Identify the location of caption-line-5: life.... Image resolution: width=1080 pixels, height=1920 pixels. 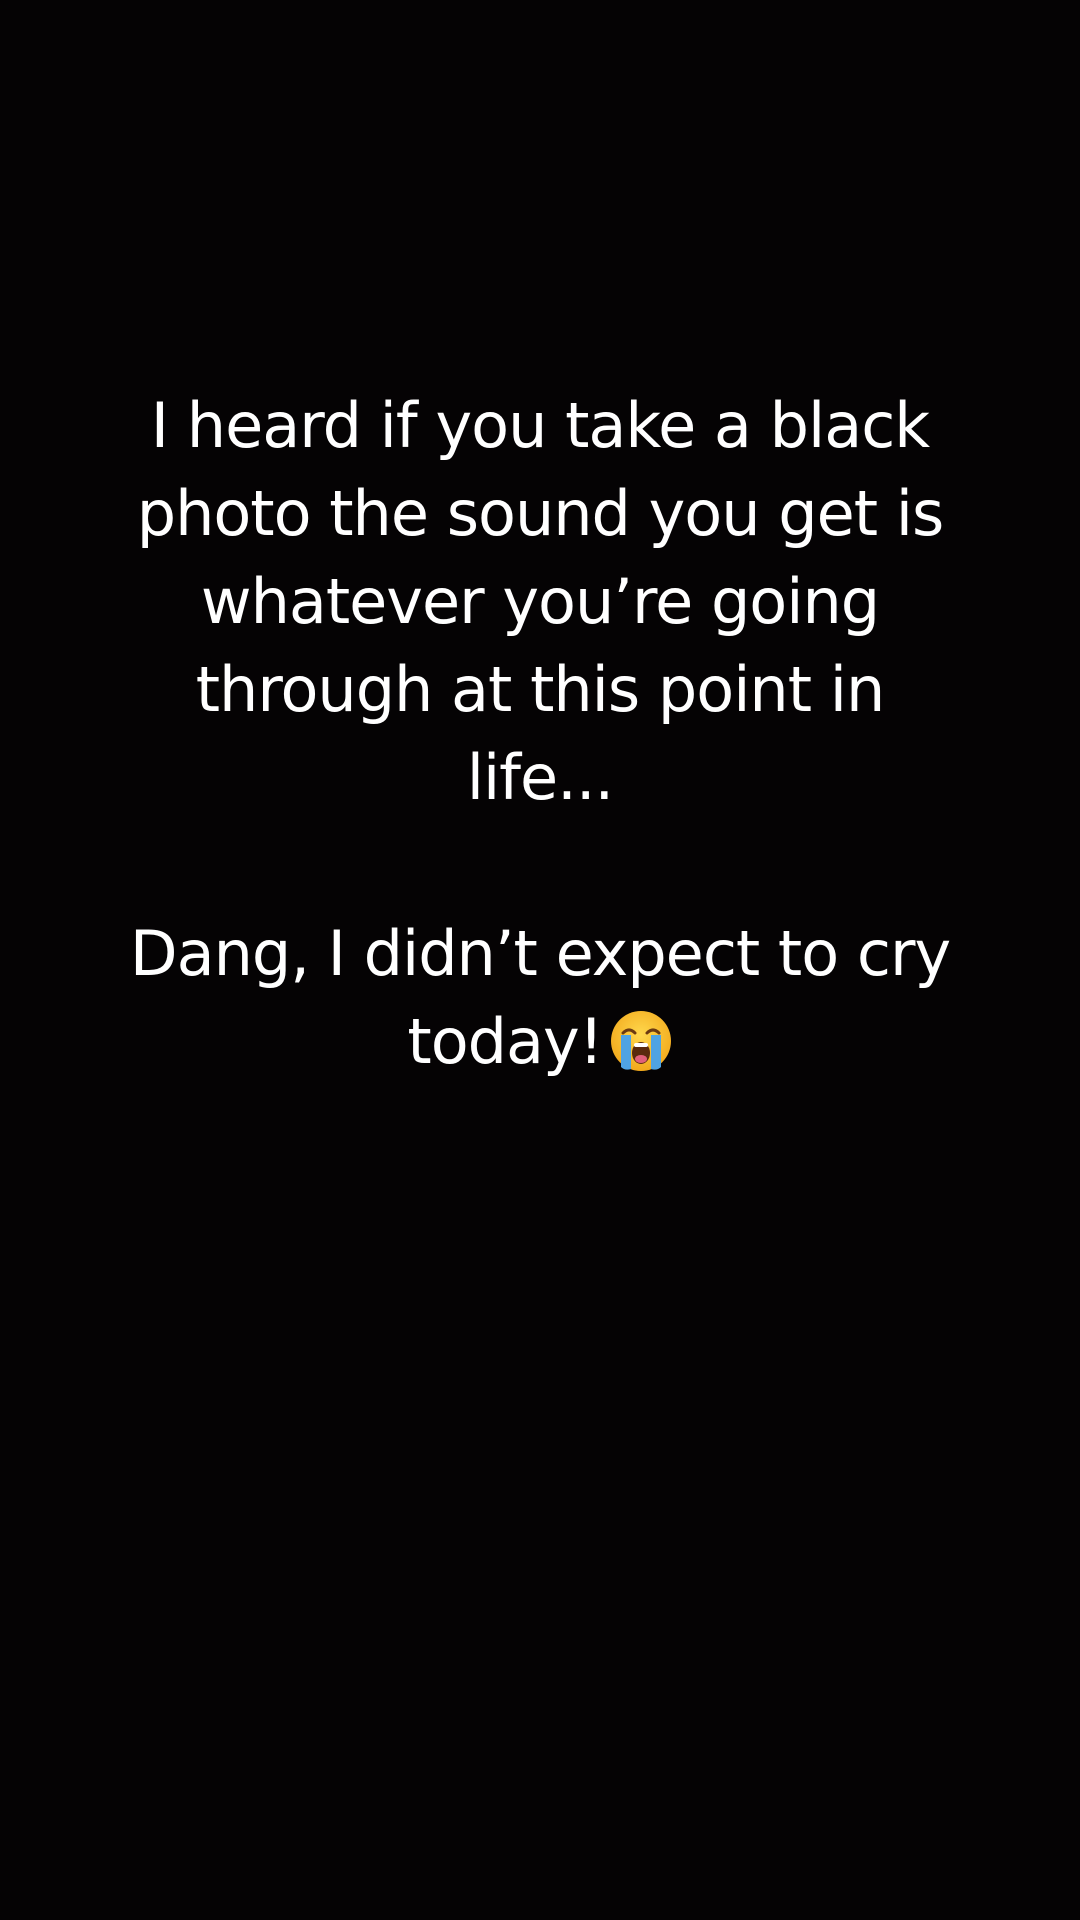
(540, 777).